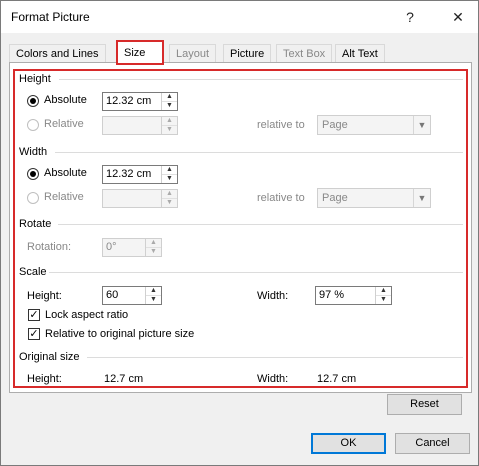  I want to click on width-absolute-radio, so click(33, 174).